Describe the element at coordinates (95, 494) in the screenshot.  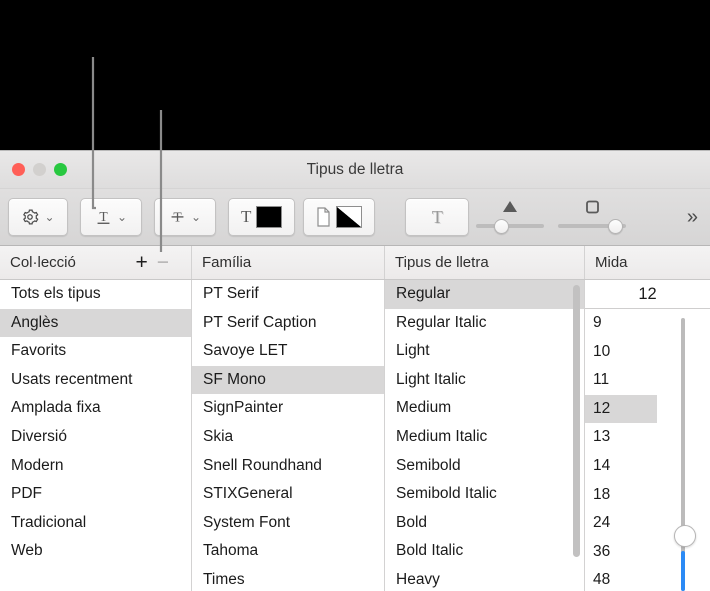
I see `list-item: PDF` at that location.